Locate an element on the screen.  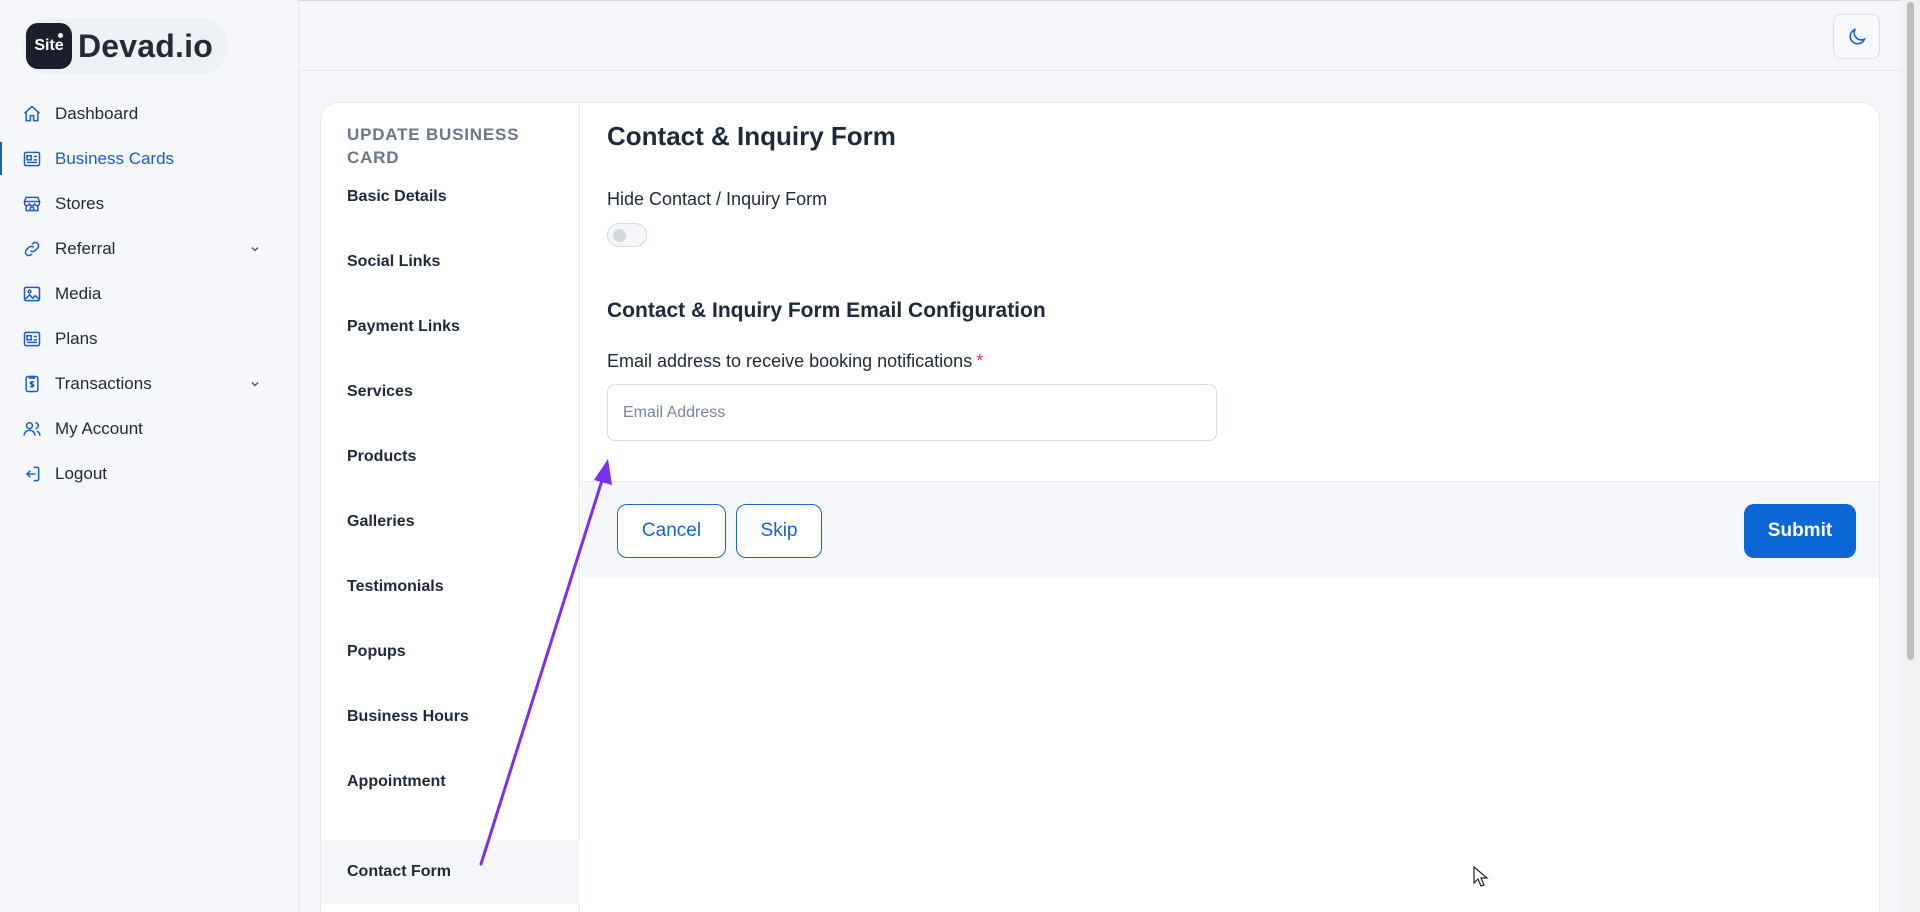
logo-mark: Site is located at coordinates (49, 46).